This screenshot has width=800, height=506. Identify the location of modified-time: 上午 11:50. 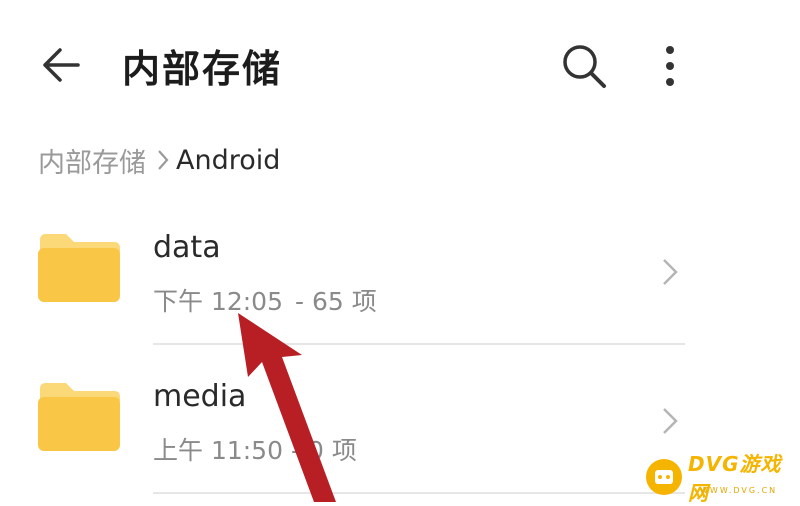
(218, 450).